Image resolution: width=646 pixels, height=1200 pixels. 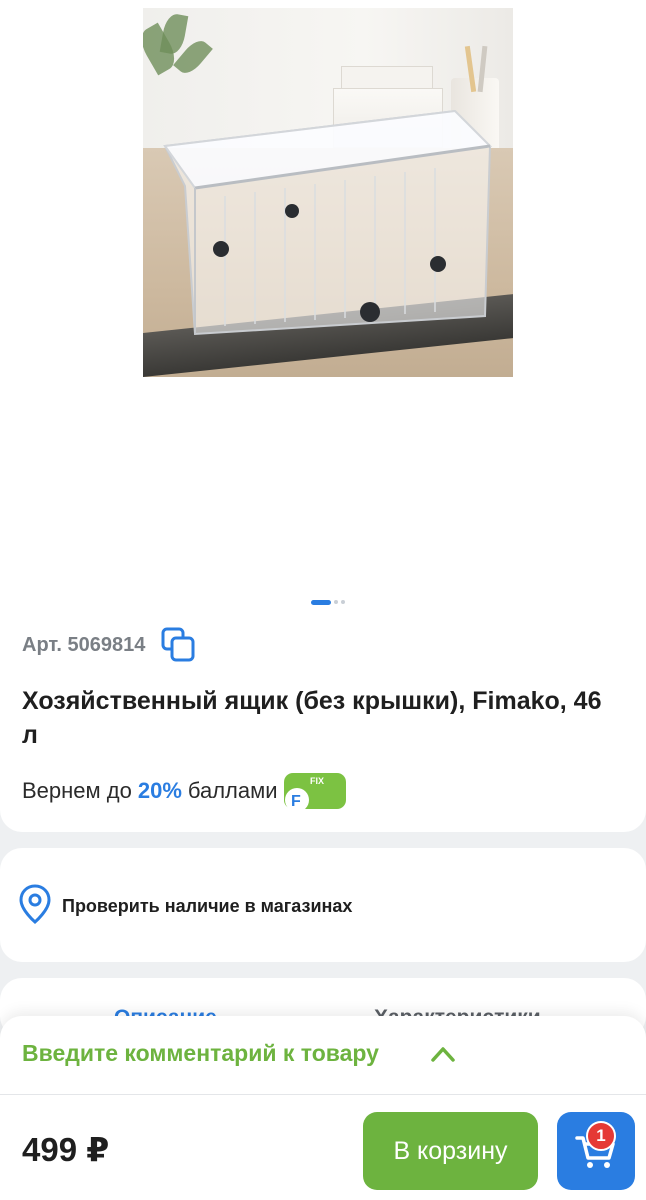 What do you see at coordinates (317, 781) in the screenshot?
I see `badge-fix-text: FIX` at bounding box center [317, 781].